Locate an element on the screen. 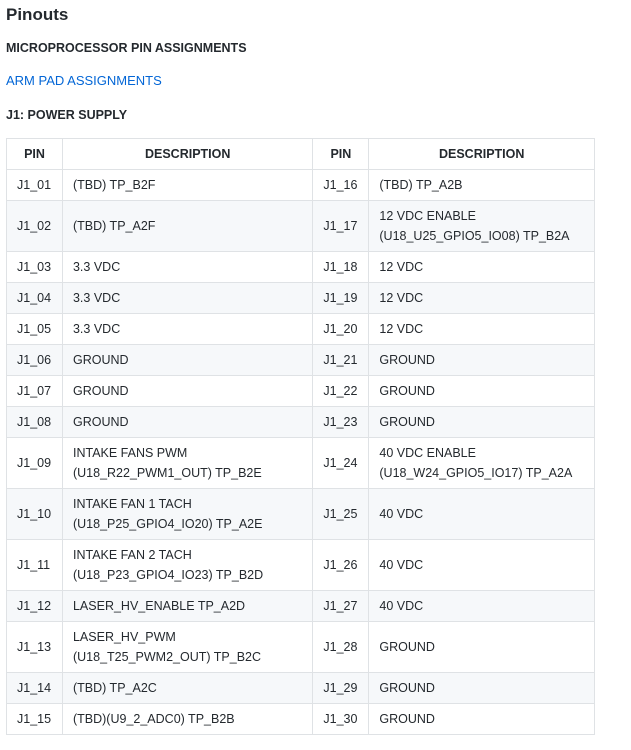 This screenshot has width=631, height=750. table-row: J1_08 GROUND J1_23 GROUND is located at coordinates (300, 422).